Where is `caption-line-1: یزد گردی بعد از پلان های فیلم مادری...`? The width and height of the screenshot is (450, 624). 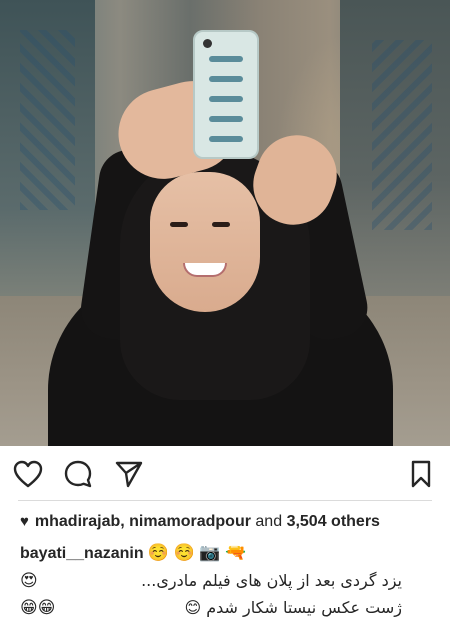
caption-line-1: یزد گردی بعد از پلان های فیلم مادری... is located at coordinates (271, 580).